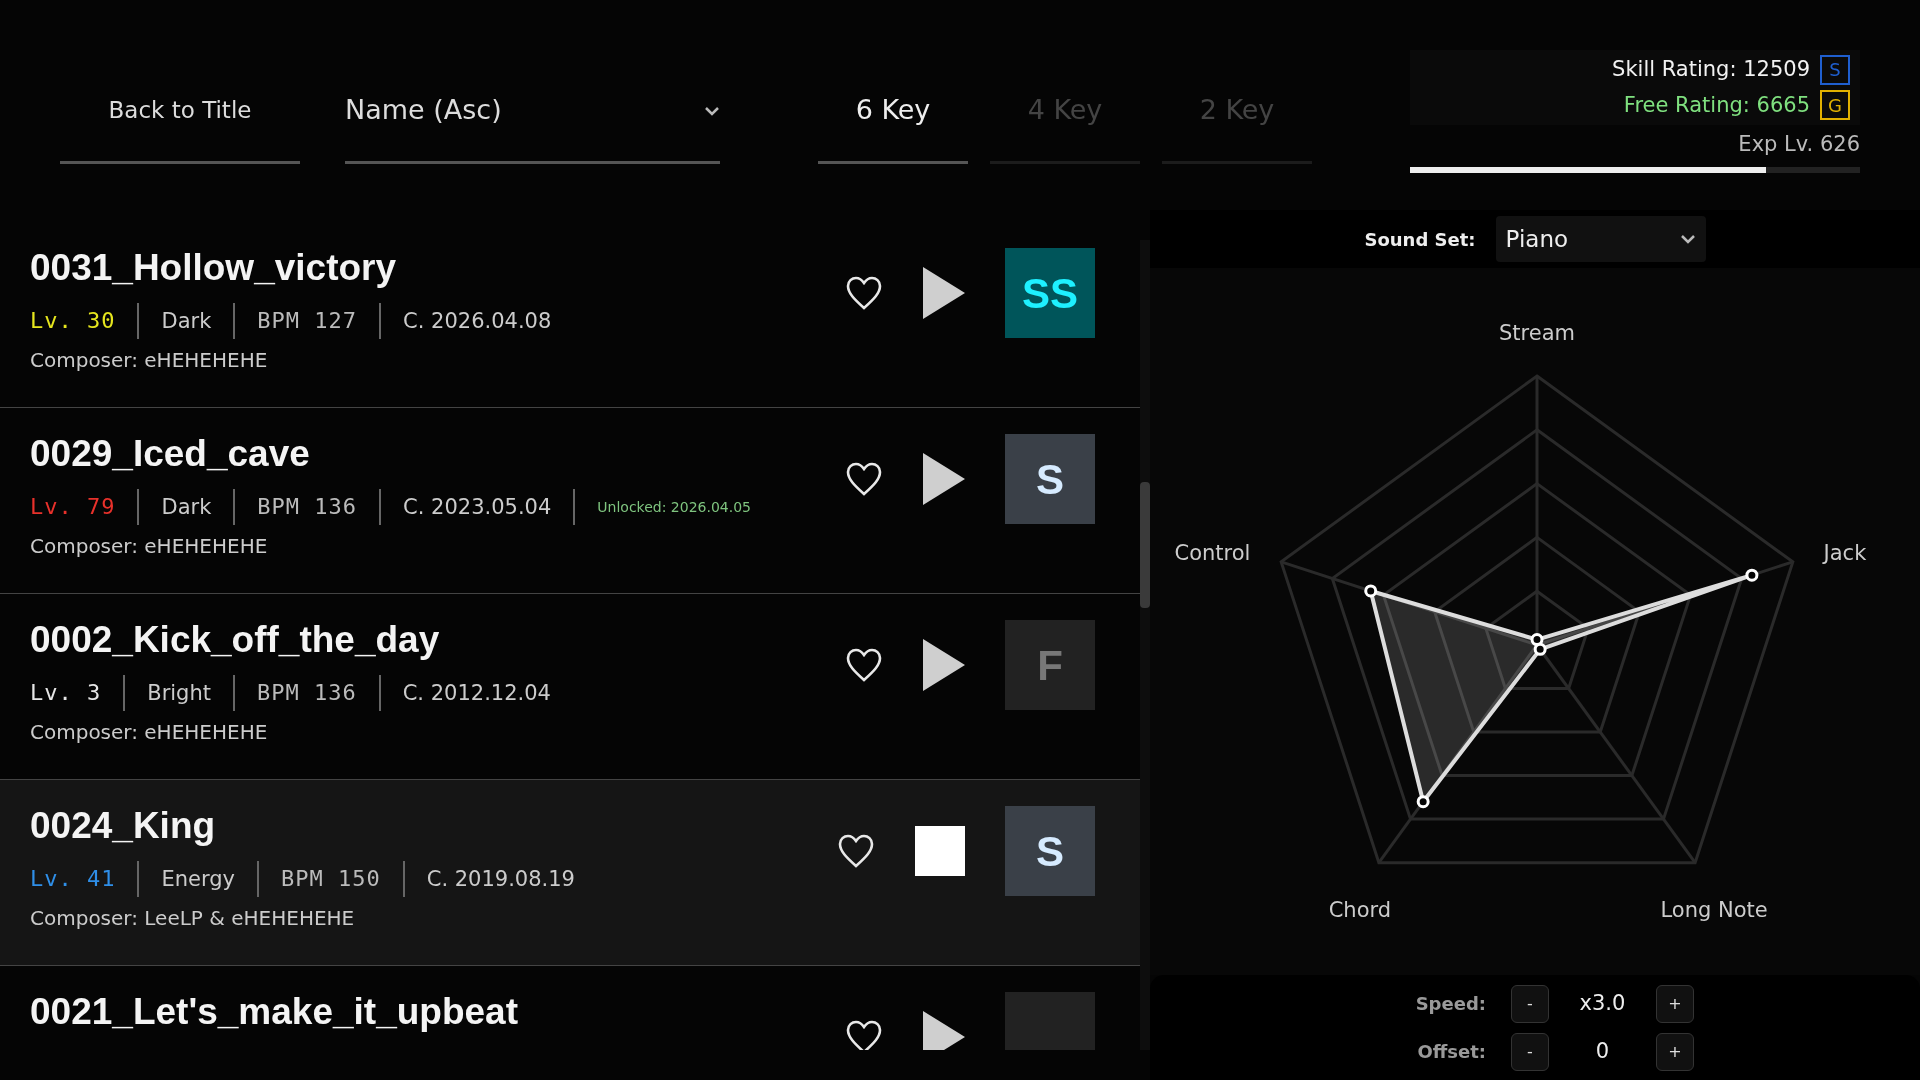 The height and width of the screenshot is (1080, 1920). I want to click on unlocked-text: Unlocked: 2026.04.05, so click(673, 506).